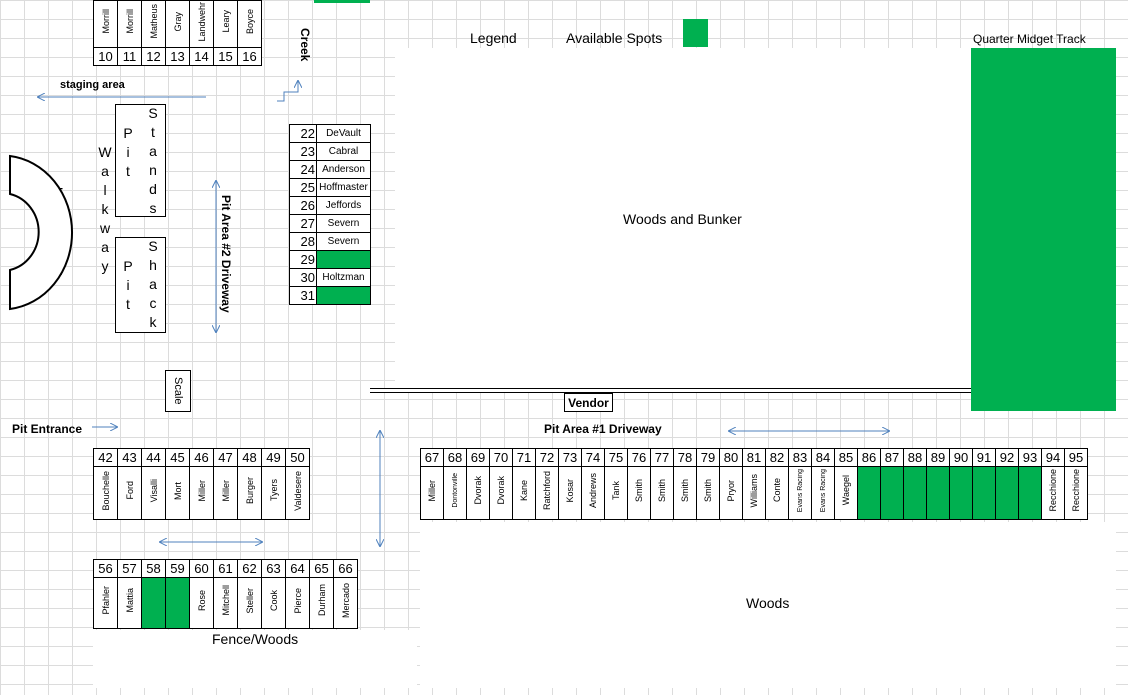 The image size is (1128, 695). I want to click on track-outline, so click(41, 232).